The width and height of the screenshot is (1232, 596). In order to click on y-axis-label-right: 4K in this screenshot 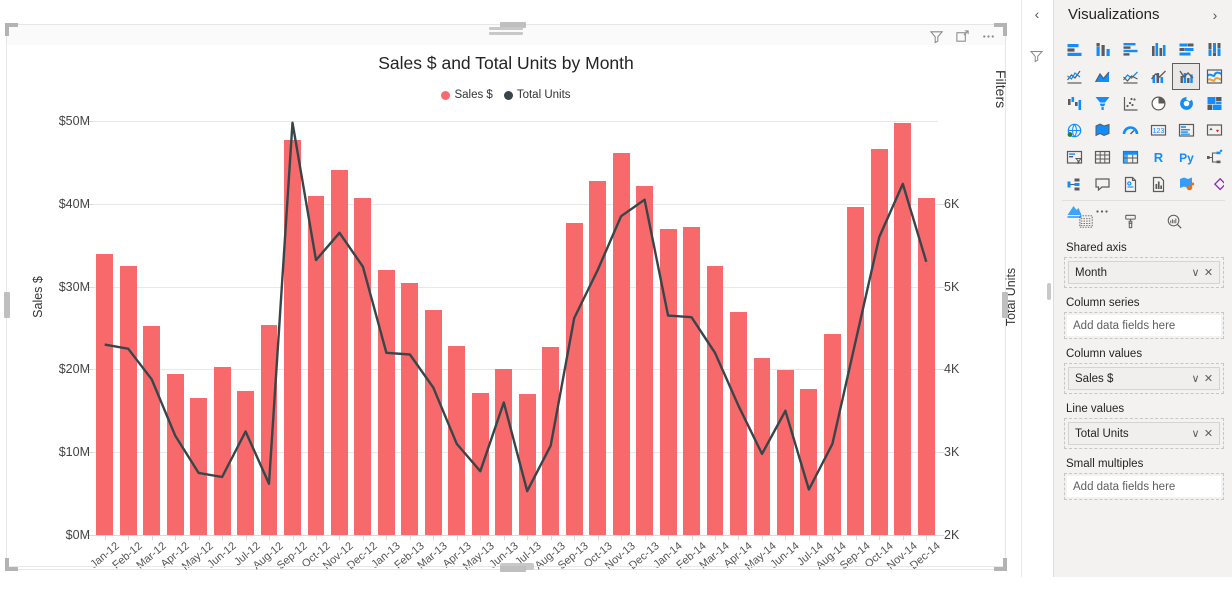, I will do `click(952, 369)`.